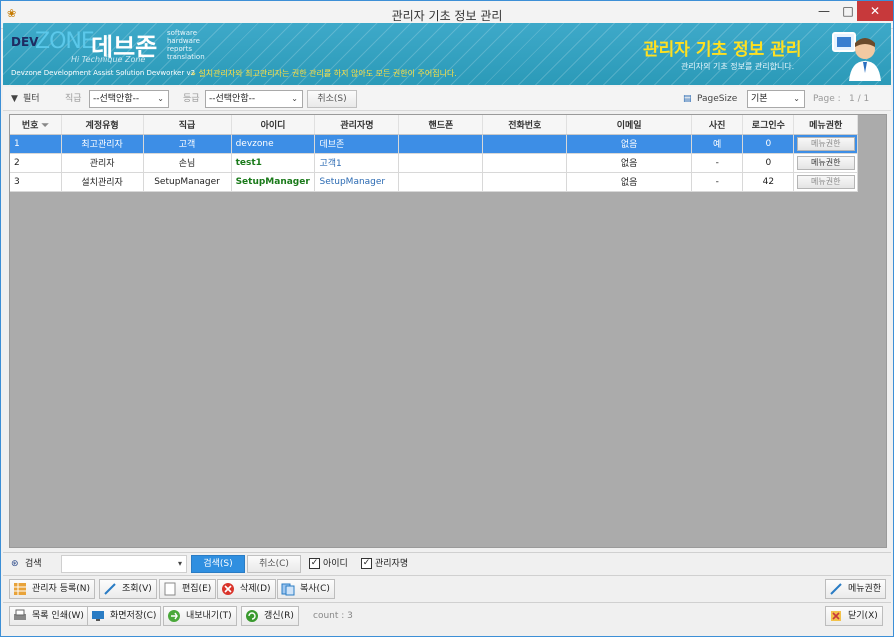  I want to click on column-header: 사진, so click(717, 125).